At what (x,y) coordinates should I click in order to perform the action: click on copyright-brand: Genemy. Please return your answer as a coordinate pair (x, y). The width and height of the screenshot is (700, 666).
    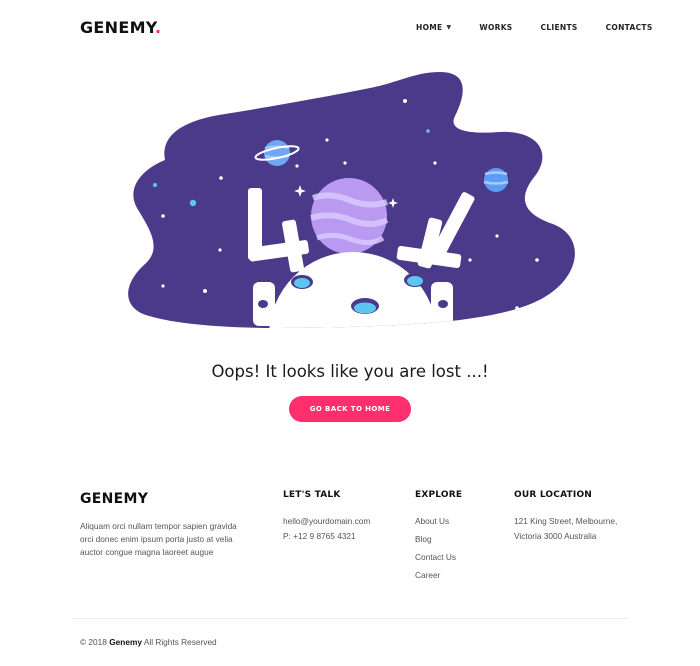
    Looking at the image, I should click on (125, 642).